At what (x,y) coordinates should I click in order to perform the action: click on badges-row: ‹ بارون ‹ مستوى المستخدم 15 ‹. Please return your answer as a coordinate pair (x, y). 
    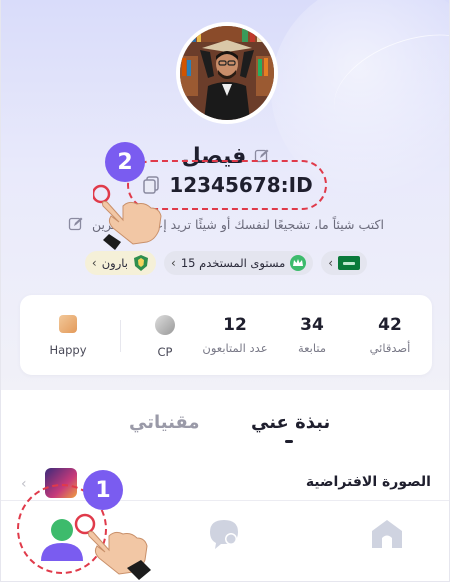
    Looking at the image, I should click on (225, 263).